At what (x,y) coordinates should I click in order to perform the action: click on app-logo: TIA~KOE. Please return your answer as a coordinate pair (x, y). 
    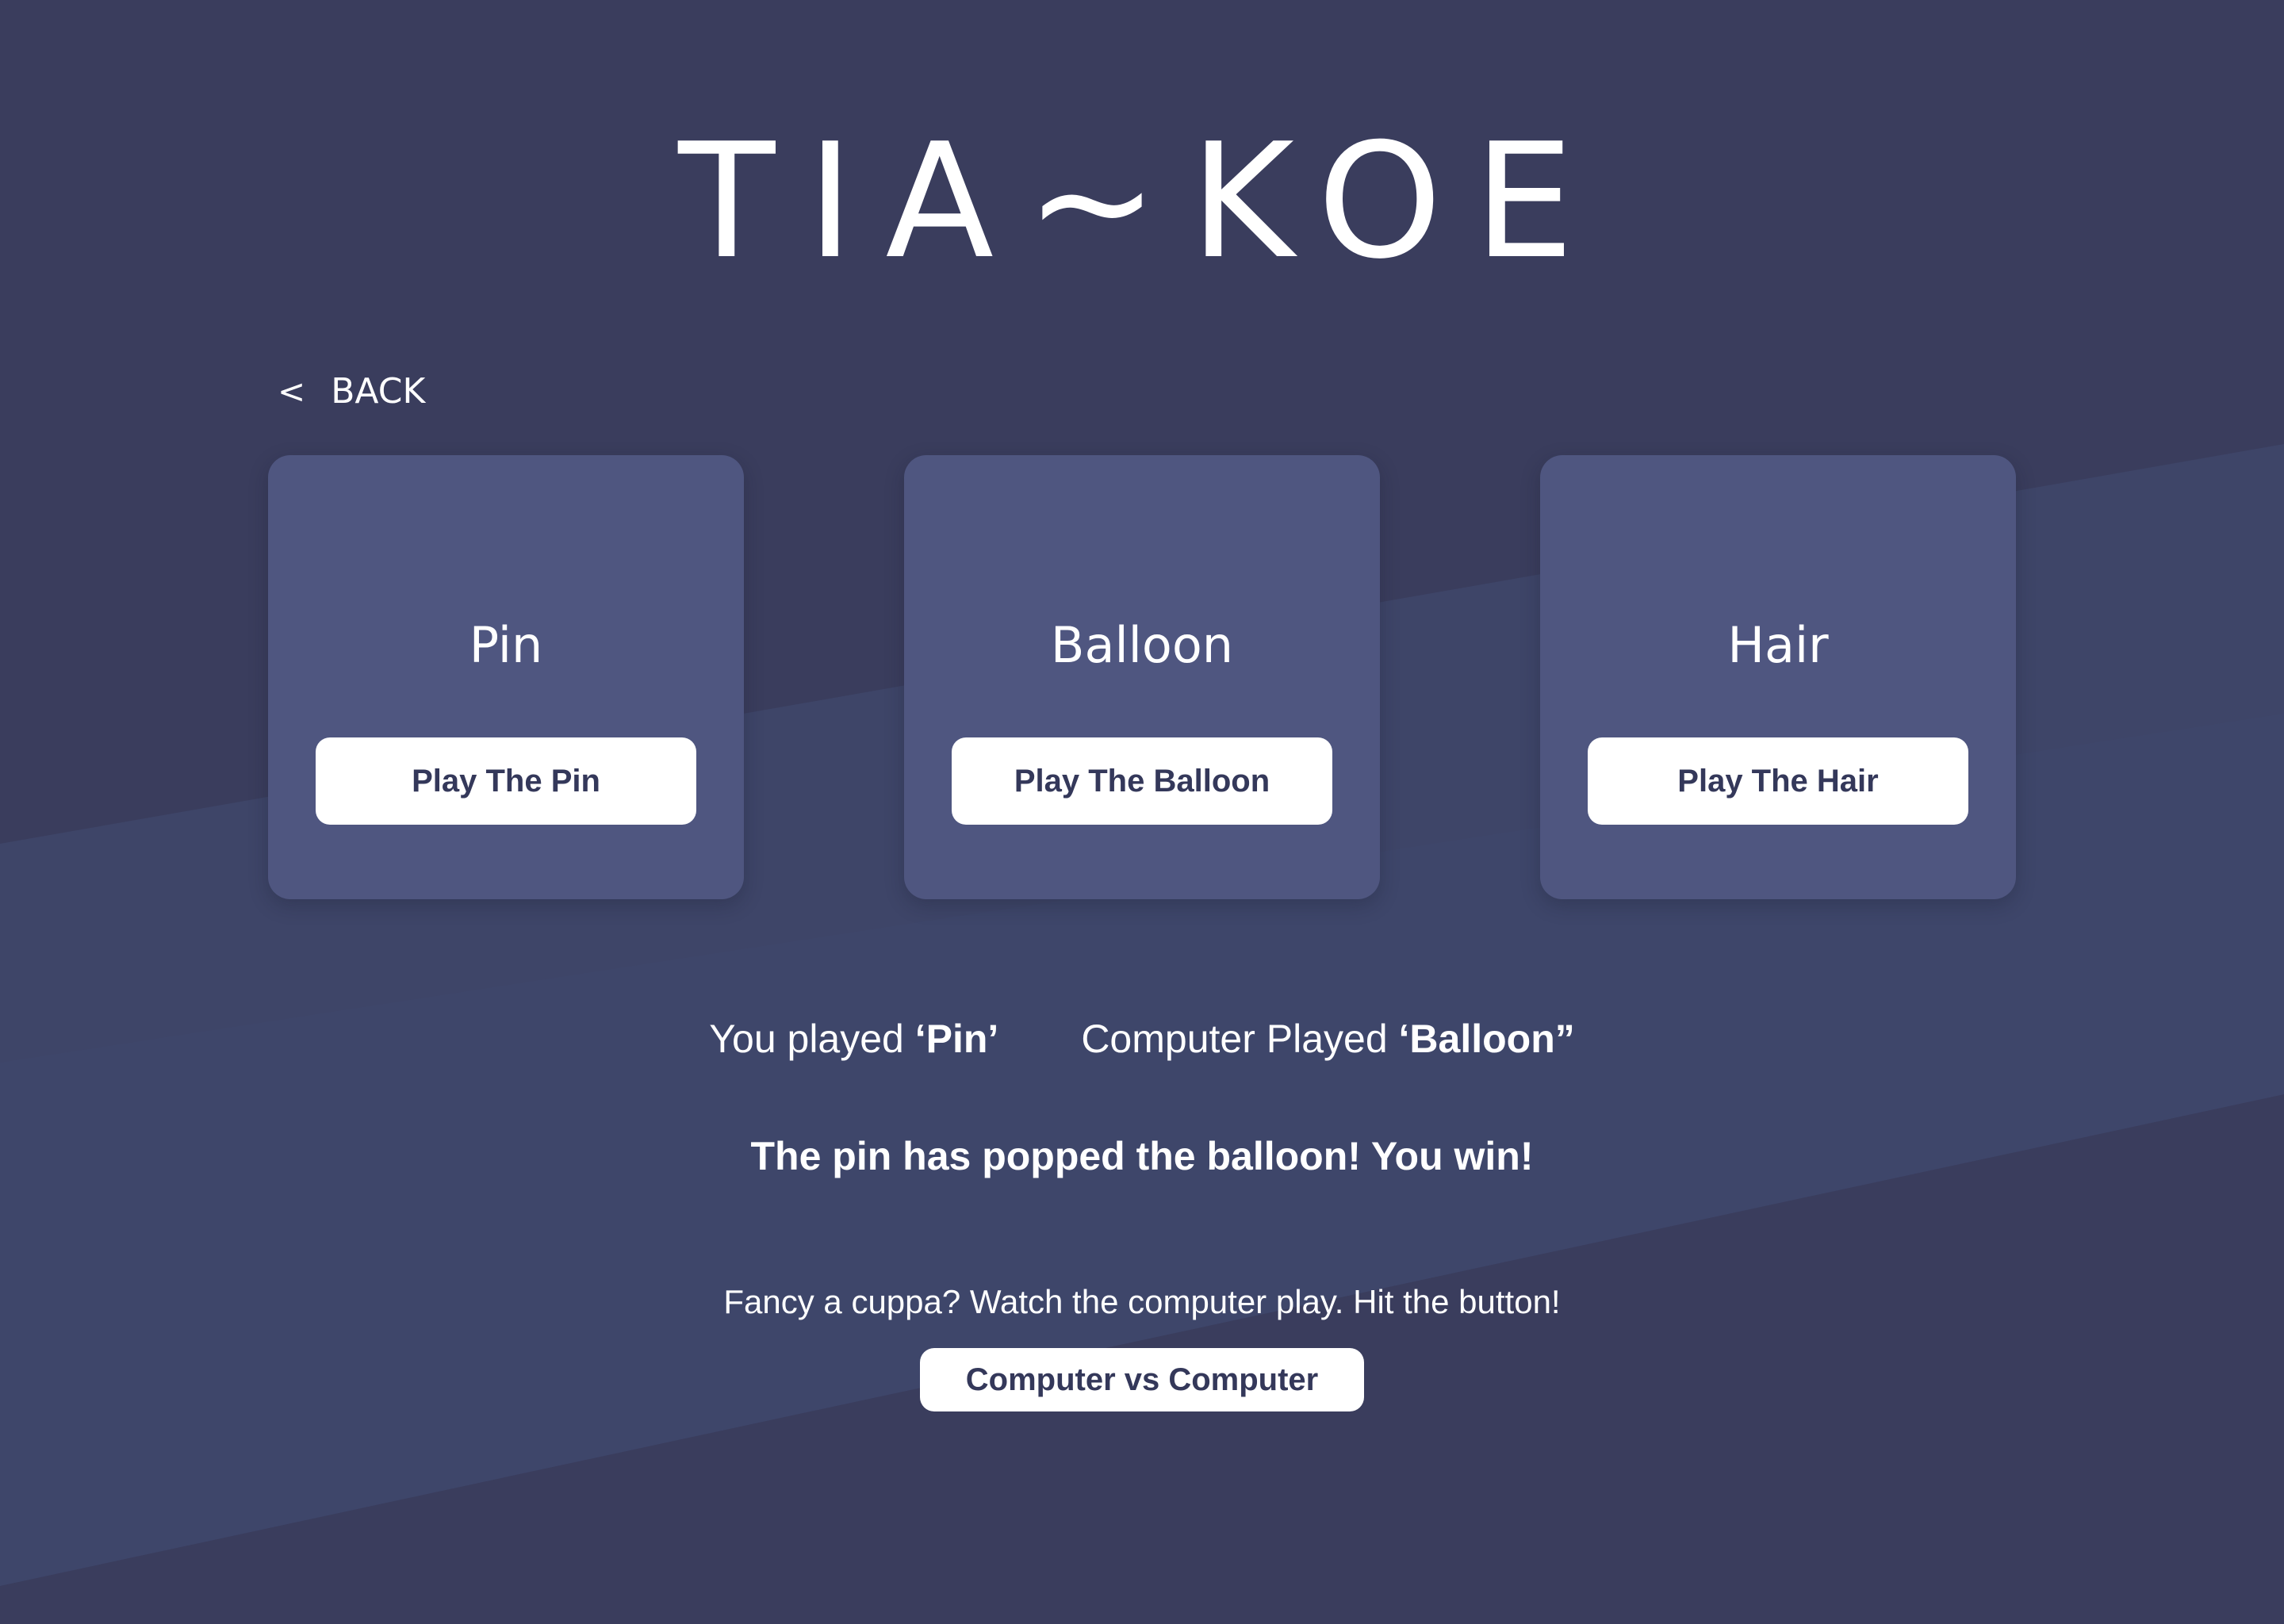
    Looking at the image, I should click on (1142, 201).